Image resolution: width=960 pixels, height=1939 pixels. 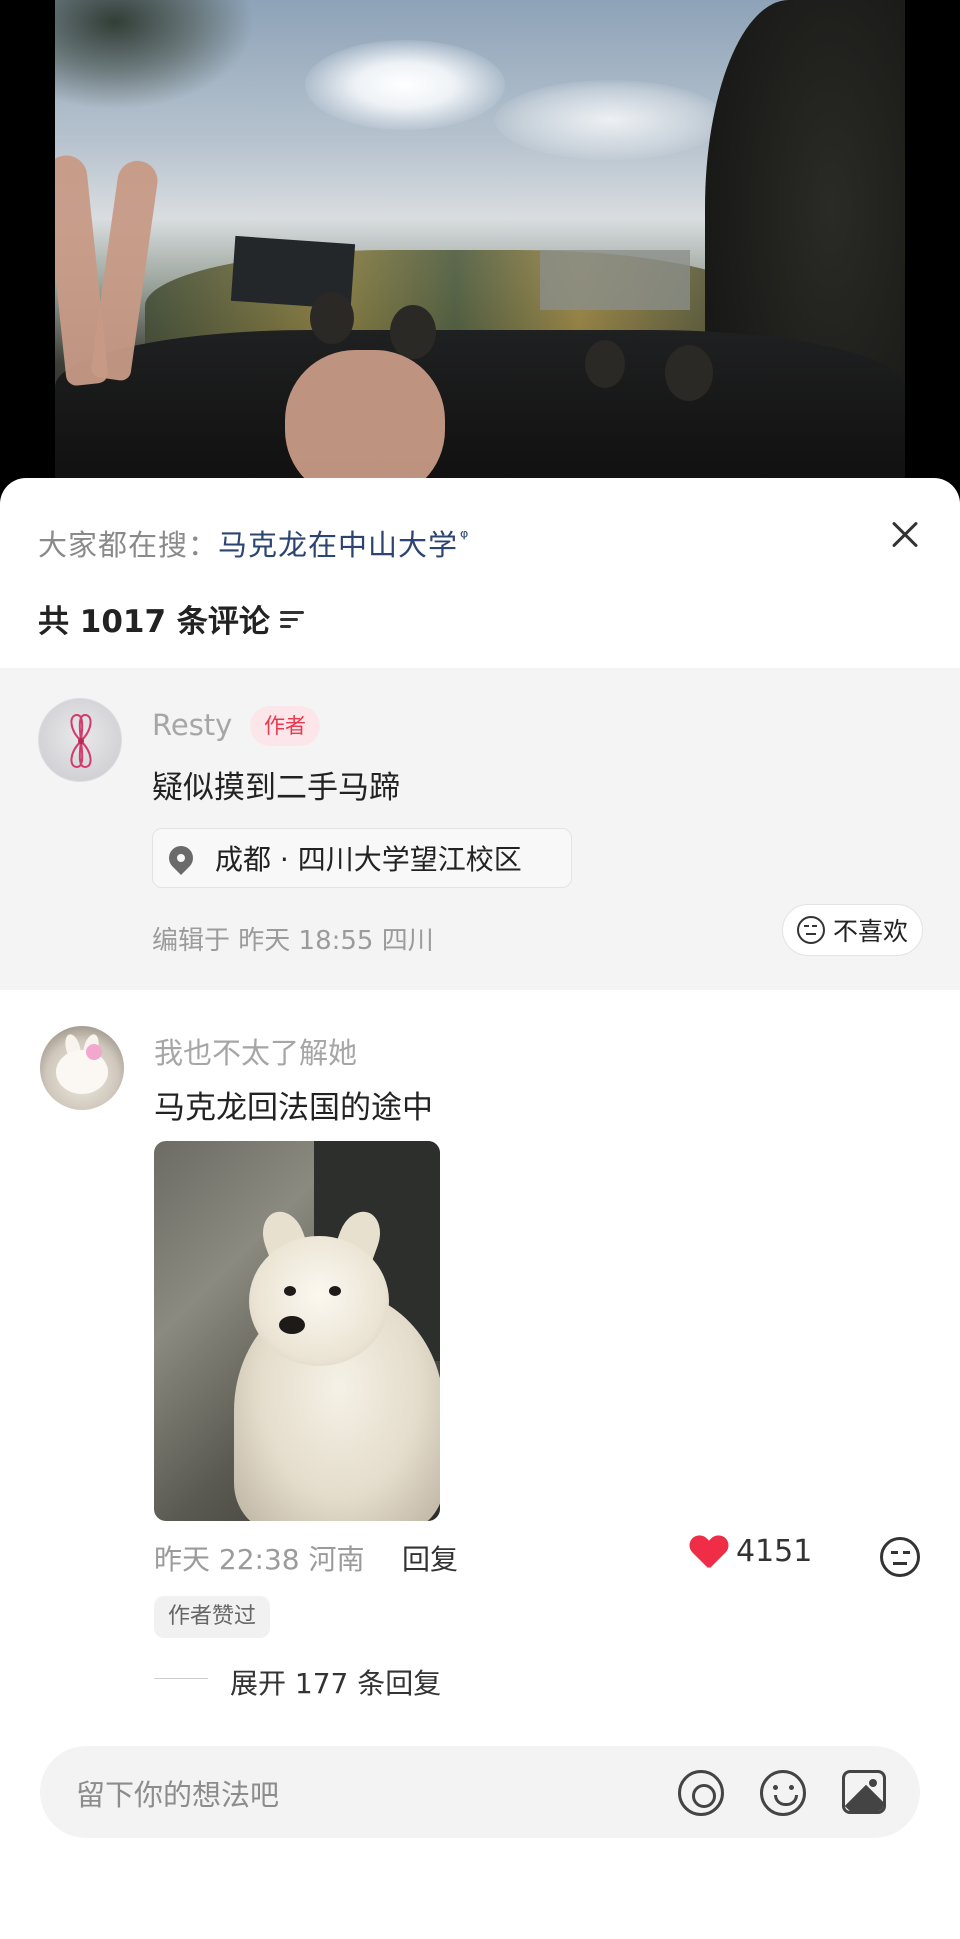 I want to click on cloud-sun, so click(x=405, y=85).